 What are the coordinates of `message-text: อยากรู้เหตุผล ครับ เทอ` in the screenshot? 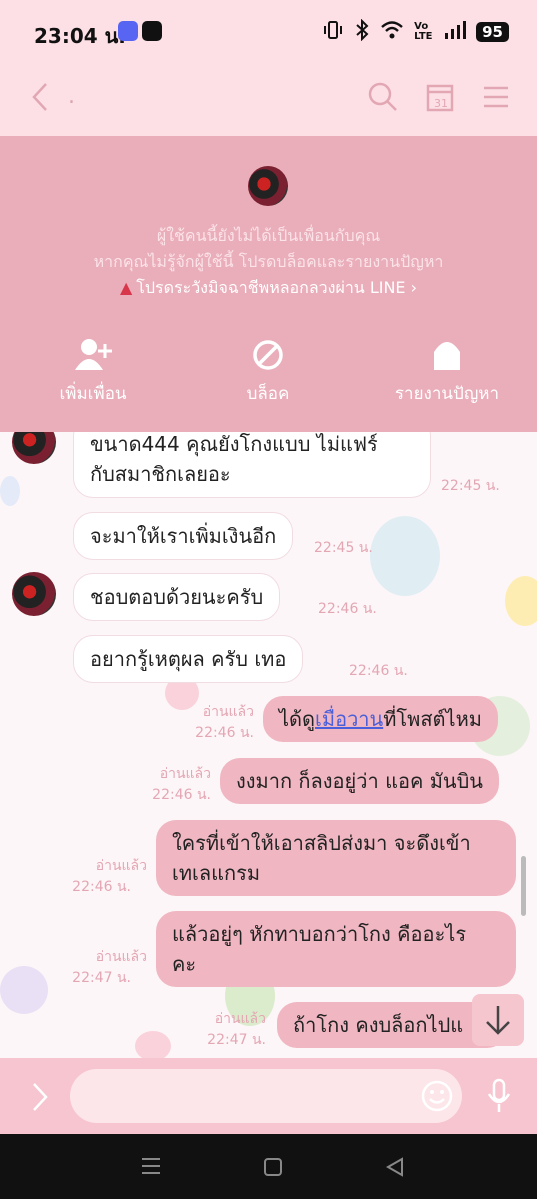 It's located at (188, 659).